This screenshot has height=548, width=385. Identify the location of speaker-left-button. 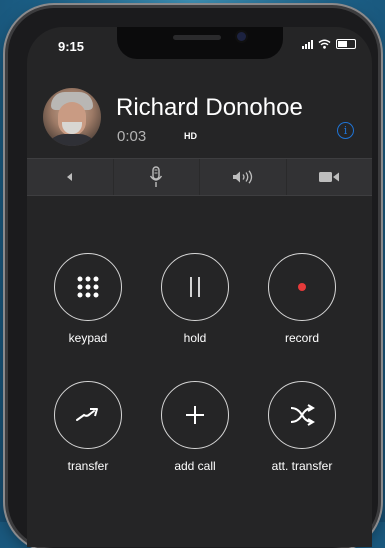
(70, 177).